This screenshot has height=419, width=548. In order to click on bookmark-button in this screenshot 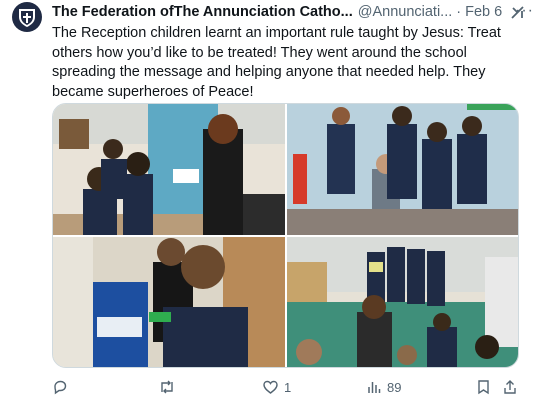, I will do `click(483, 387)`.